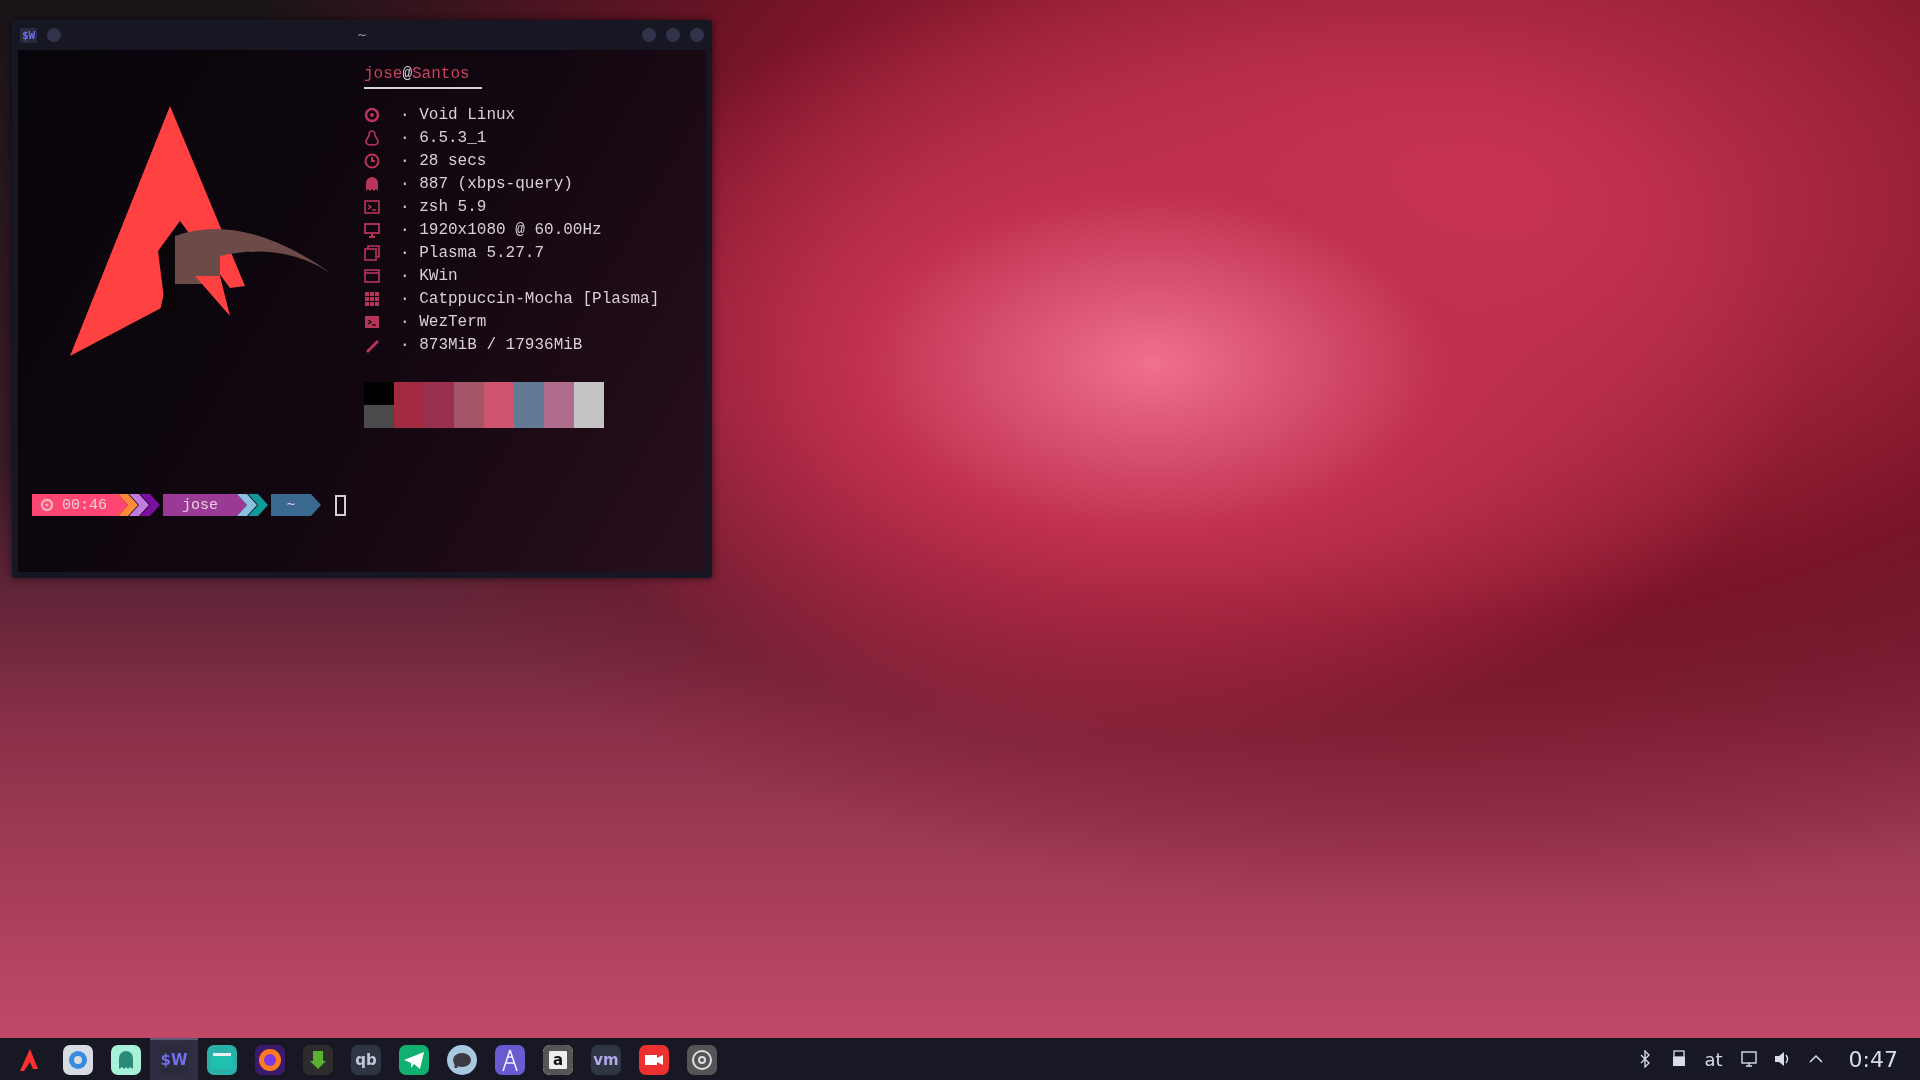 The image size is (1920, 1080). What do you see at coordinates (318, 1060) in the screenshot?
I see `download-icon` at bounding box center [318, 1060].